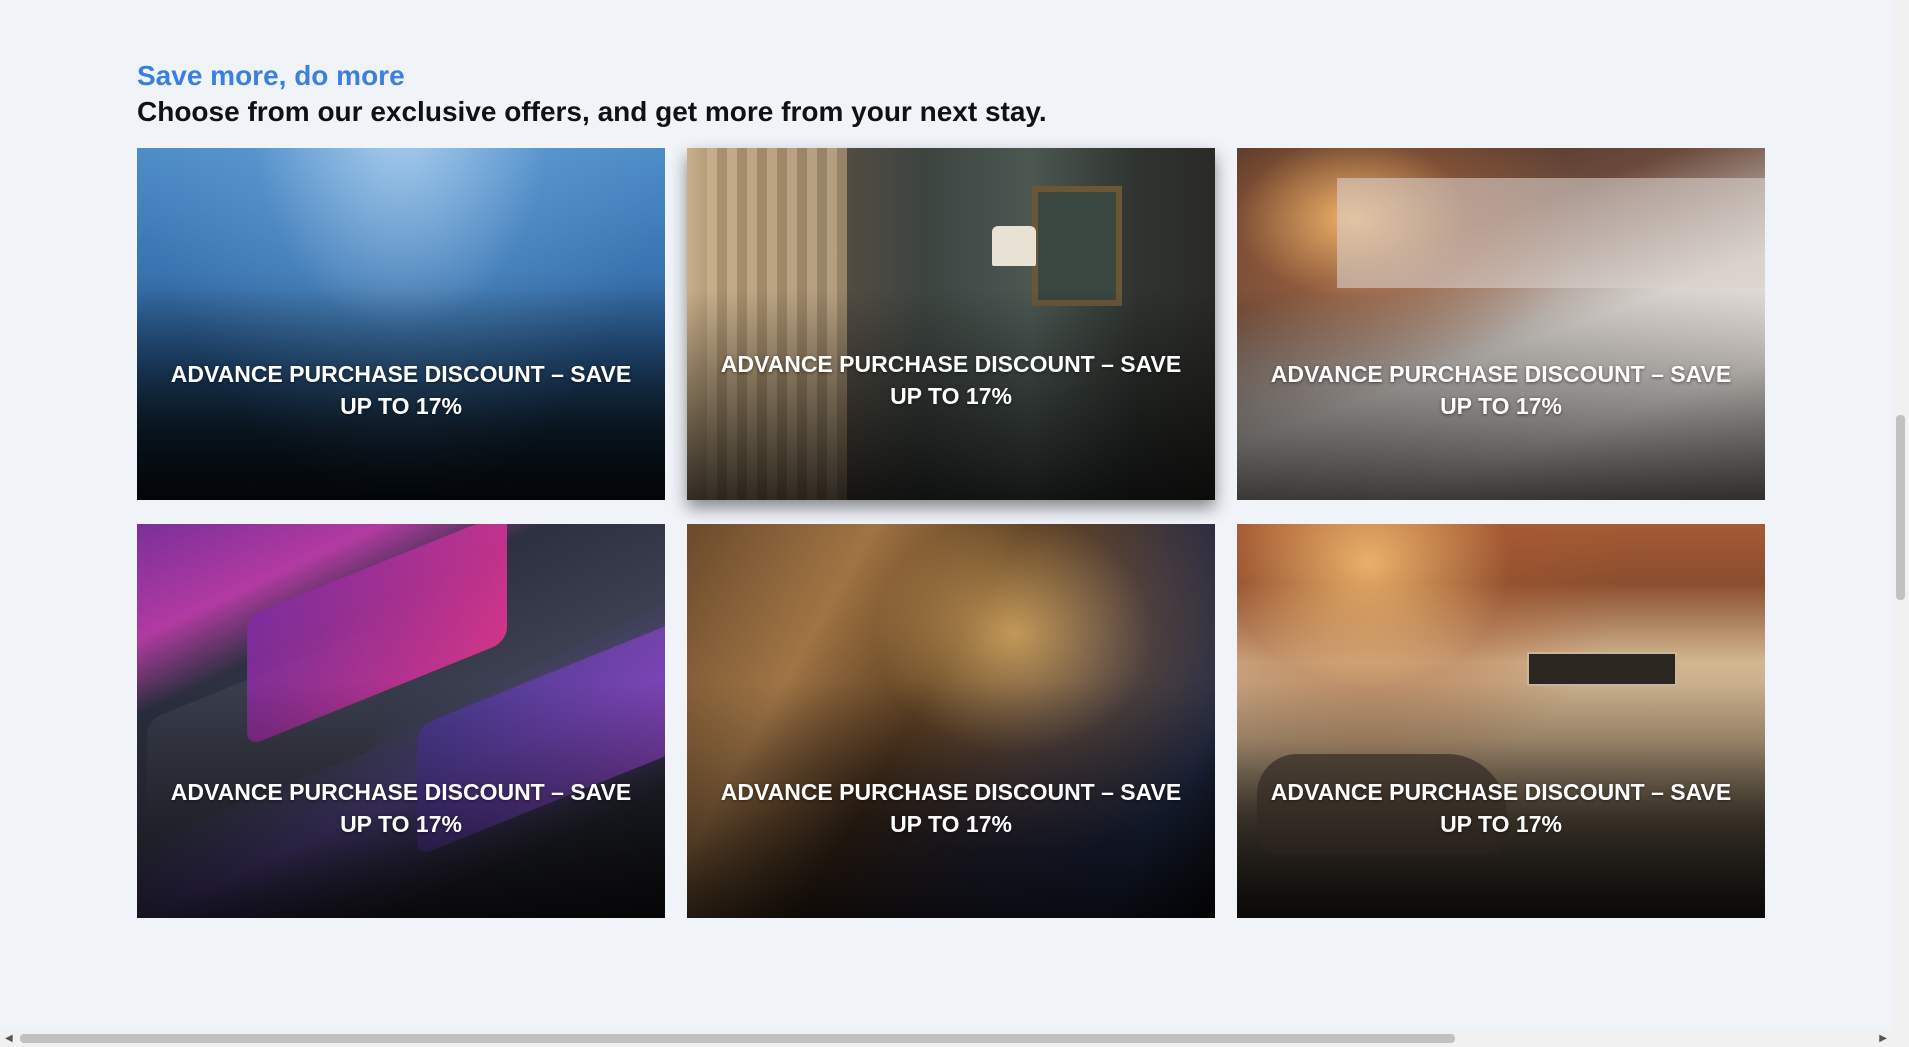  I want to click on vertical-scrollbar-thumb, so click(1900, 507).